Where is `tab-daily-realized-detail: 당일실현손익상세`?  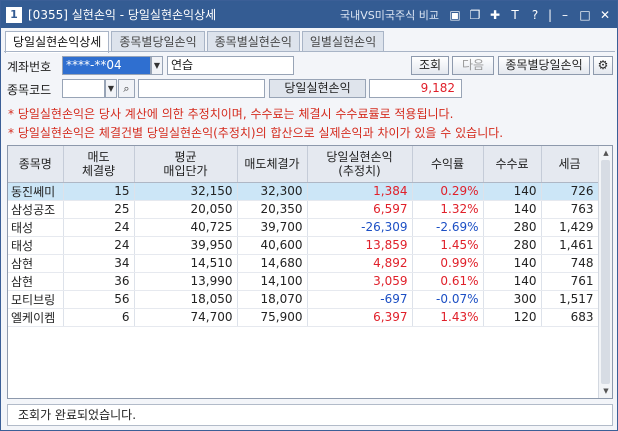
tab-daily-realized-detail: 당일실현손익상세 is located at coordinates (57, 42).